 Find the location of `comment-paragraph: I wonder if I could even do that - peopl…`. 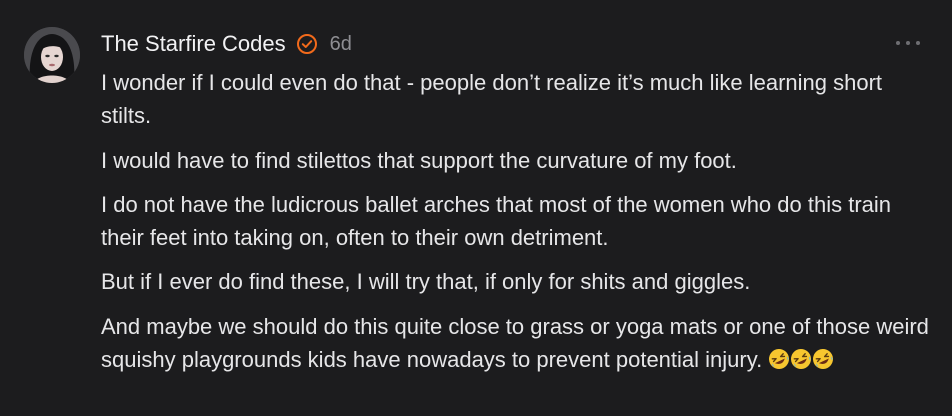

comment-paragraph: I wonder if I could even do that - peopl… is located at coordinates (492, 99).